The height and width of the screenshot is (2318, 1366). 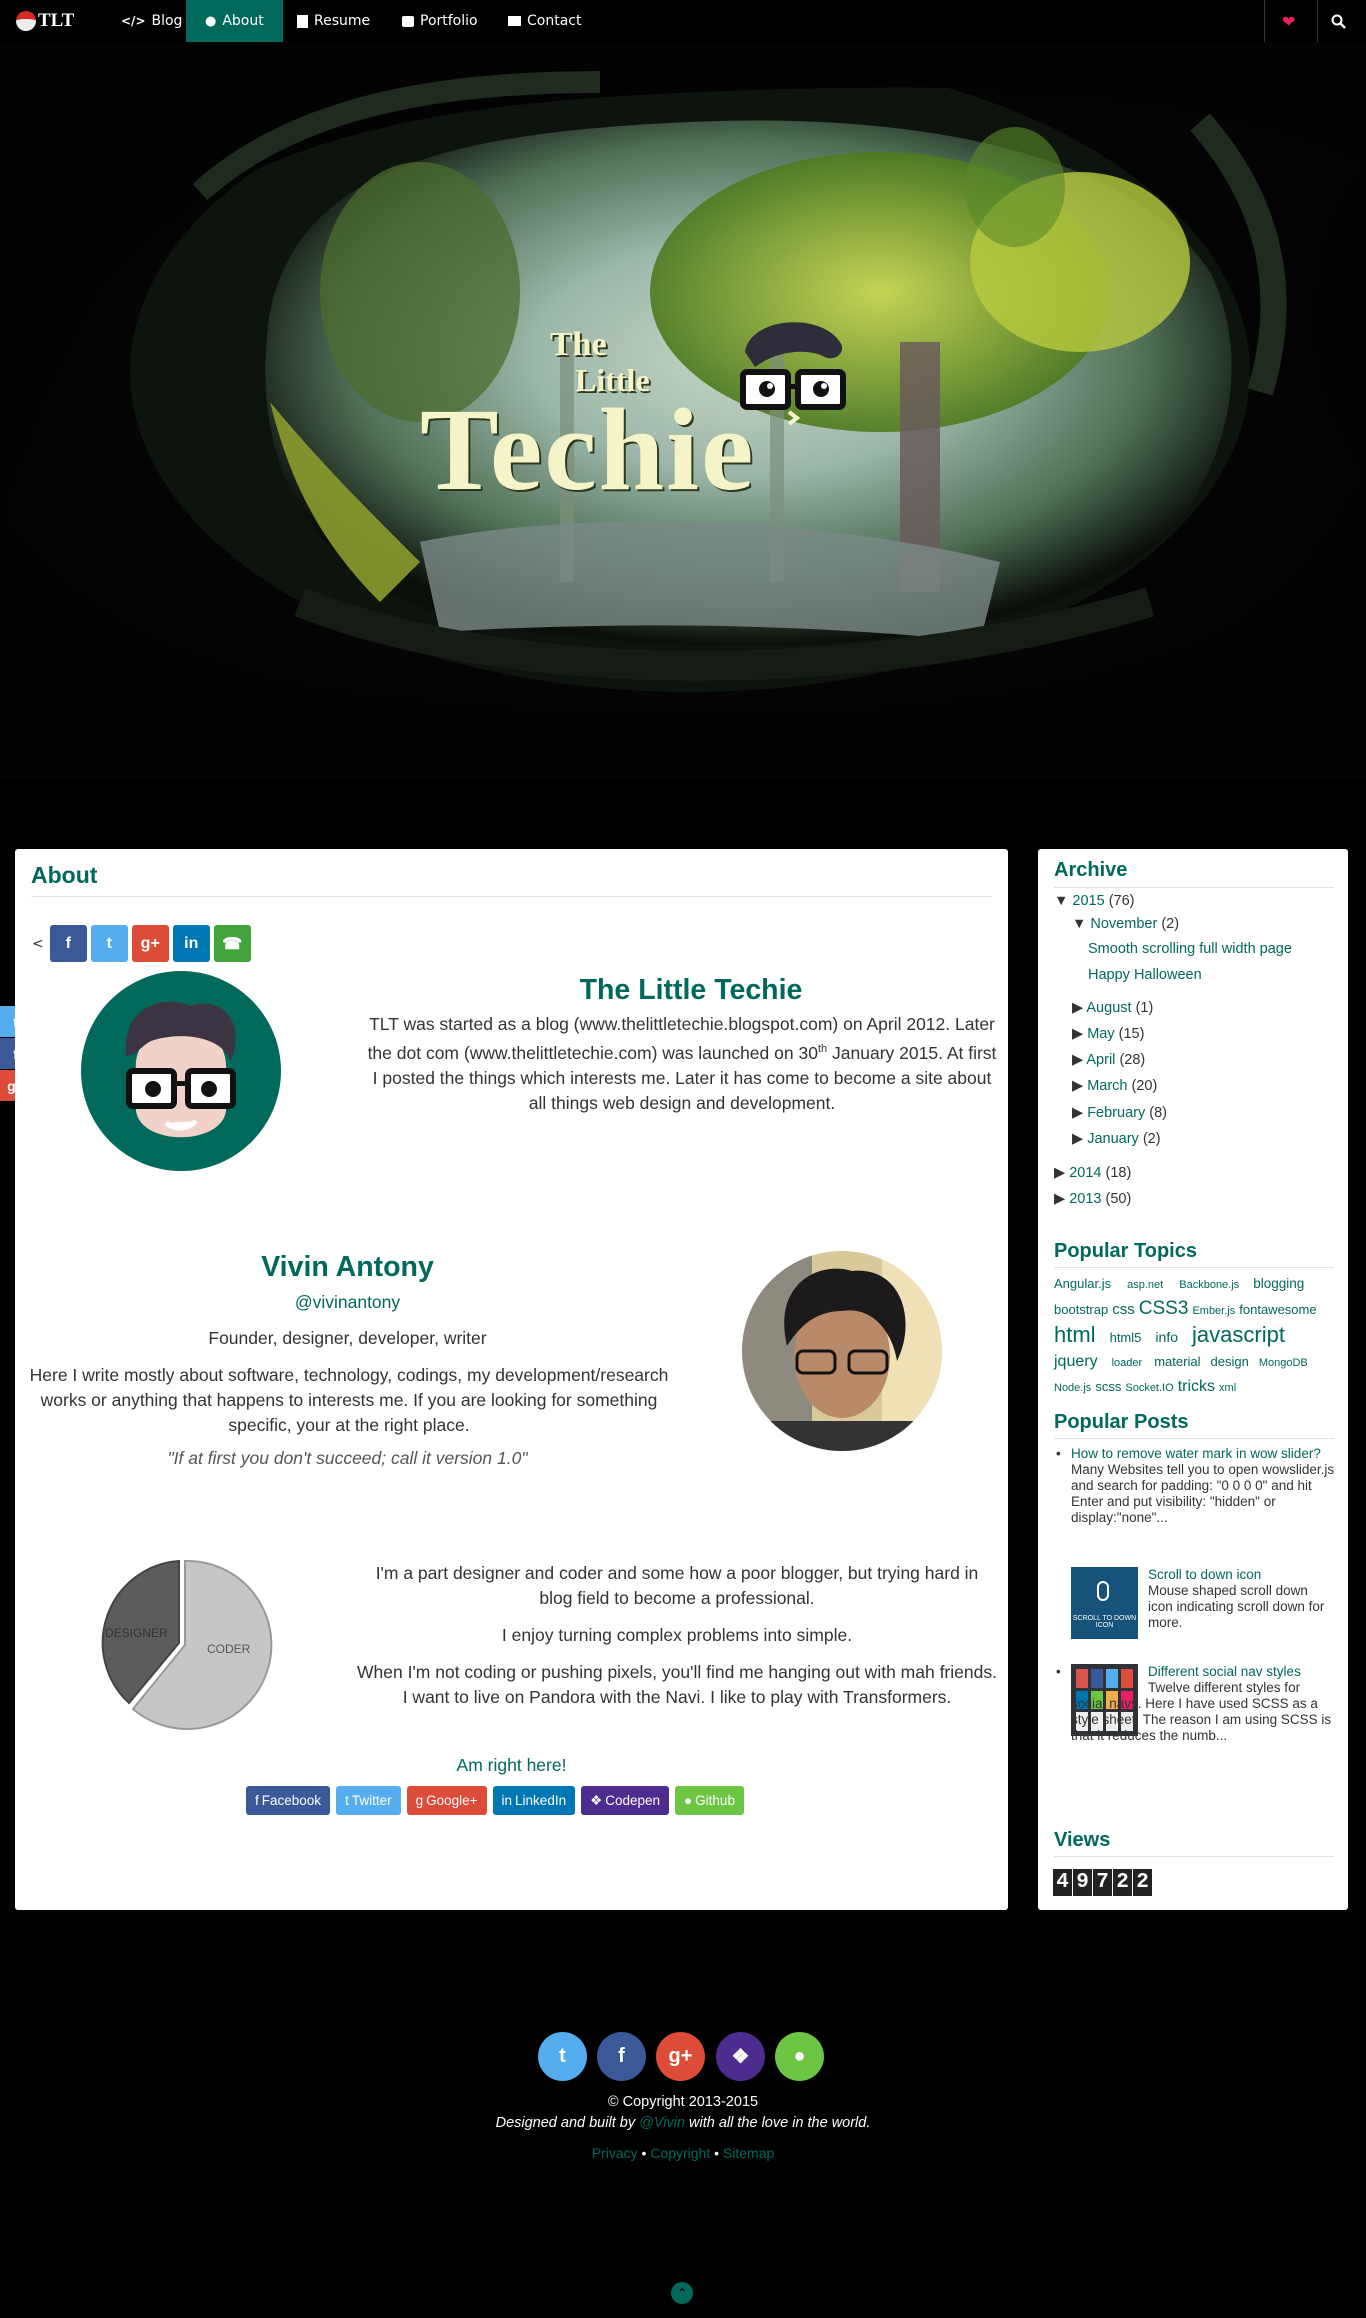 What do you see at coordinates (799, 2056) in the screenshot?
I see `footer-github-icon: ●` at bounding box center [799, 2056].